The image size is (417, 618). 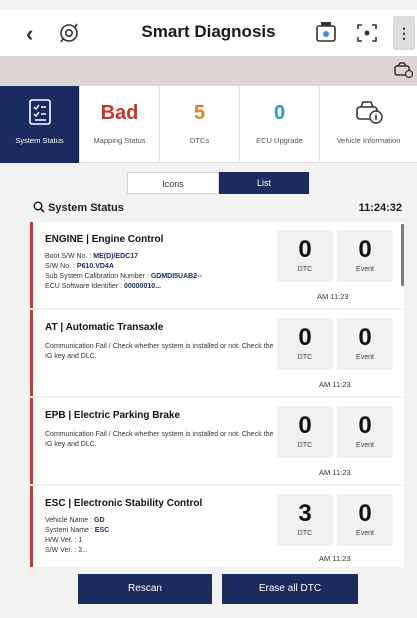 What do you see at coordinates (199, 113) in the screenshot?
I see `dtc-count-value: 5` at bounding box center [199, 113].